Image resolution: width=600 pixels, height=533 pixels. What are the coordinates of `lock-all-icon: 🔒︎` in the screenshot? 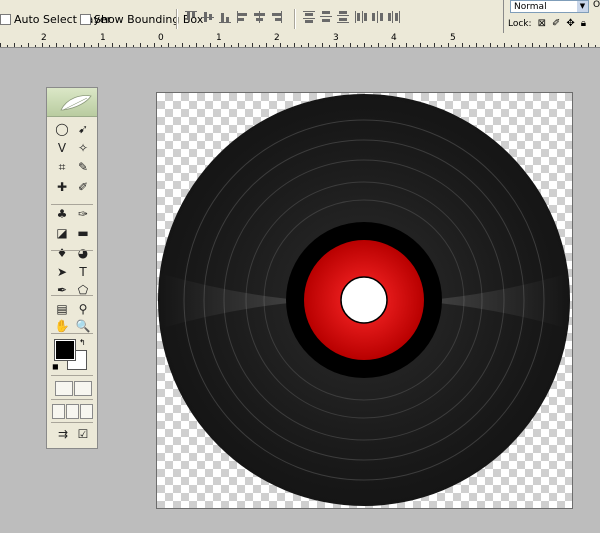 It's located at (583, 23).